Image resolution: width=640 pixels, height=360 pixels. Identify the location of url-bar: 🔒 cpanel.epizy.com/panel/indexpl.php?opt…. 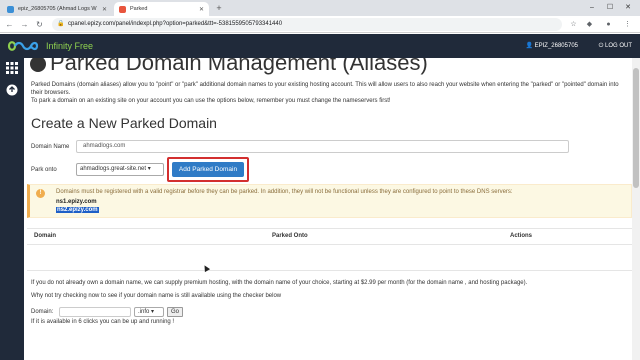
(307, 24).